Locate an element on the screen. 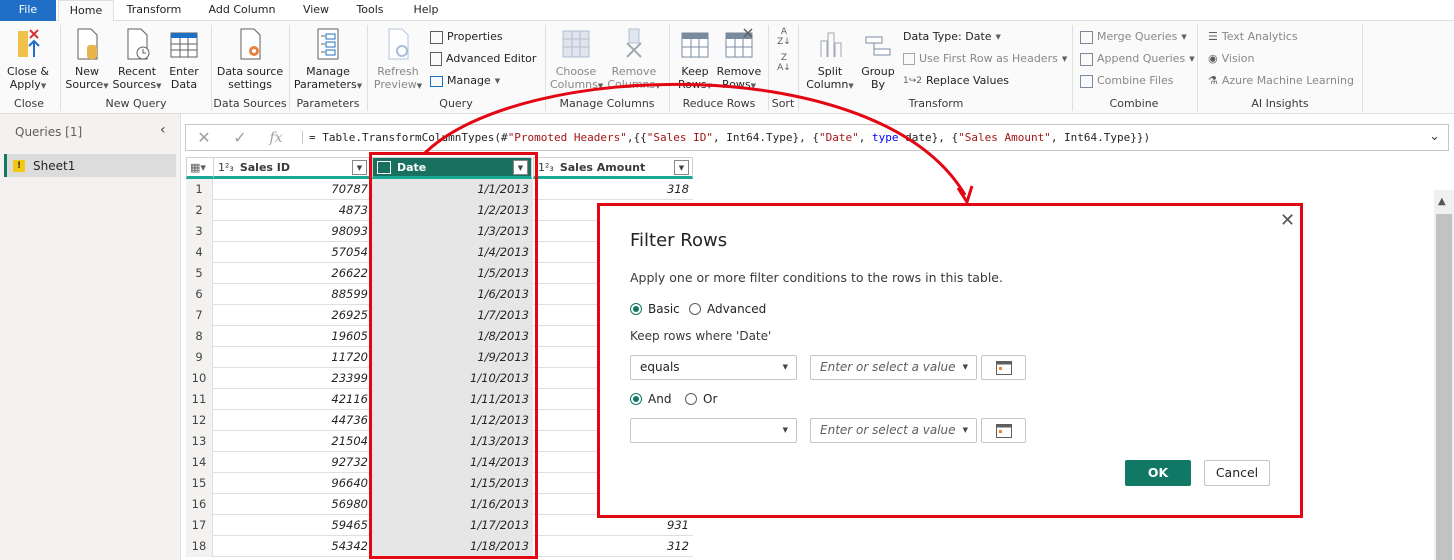 This screenshot has height=560, width=1454. close-apply-button: Close & Apply▼ is located at coordinates (28, 60).